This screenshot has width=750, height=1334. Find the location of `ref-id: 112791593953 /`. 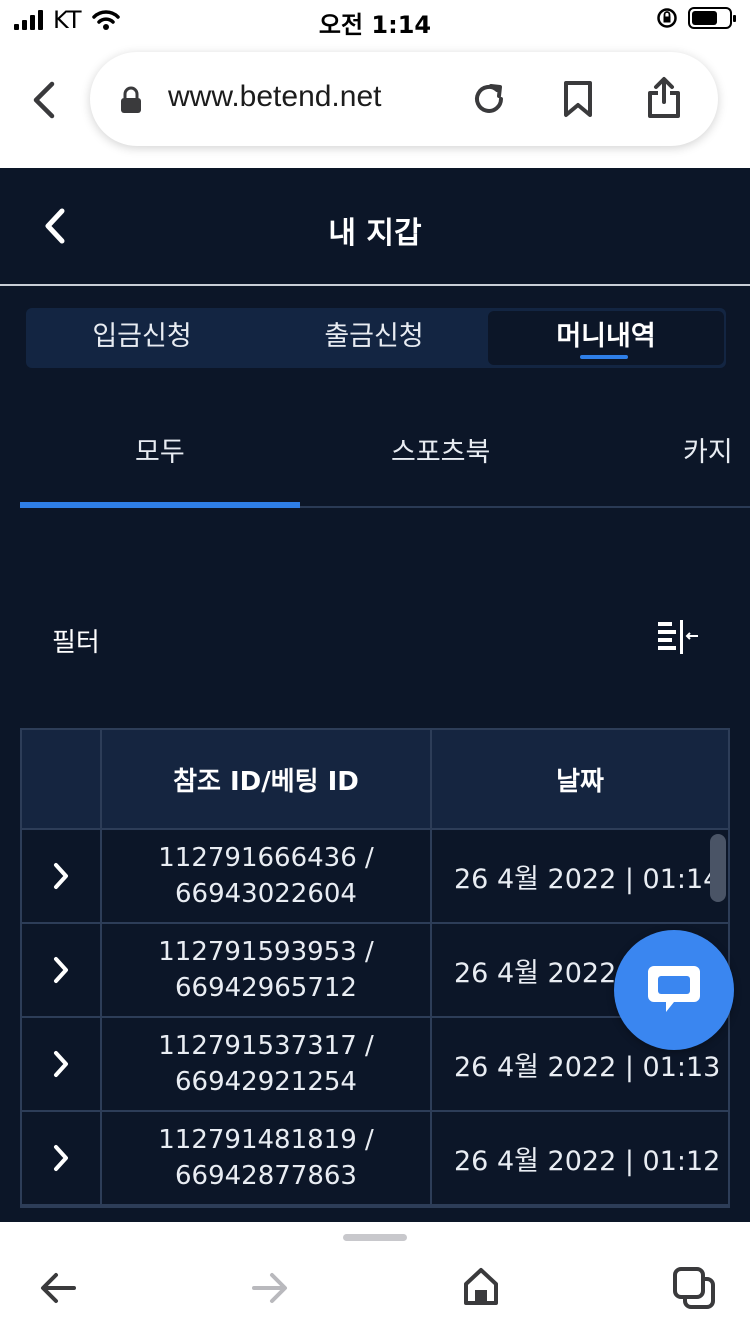

ref-id: 112791593953 / is located at coordinates (266, 952).